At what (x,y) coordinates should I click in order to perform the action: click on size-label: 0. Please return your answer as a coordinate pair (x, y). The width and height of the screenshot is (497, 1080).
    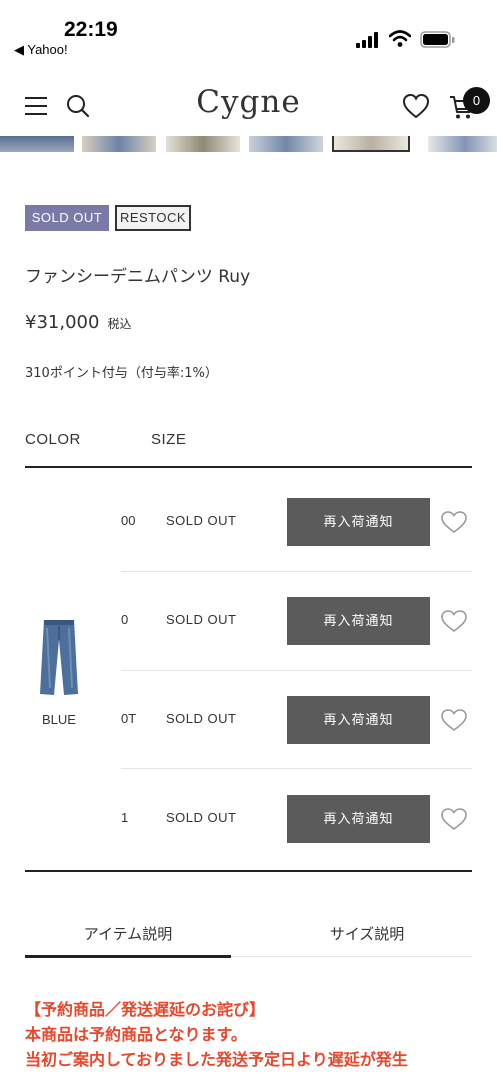
    Looking at the image, I should click on (125, 619).